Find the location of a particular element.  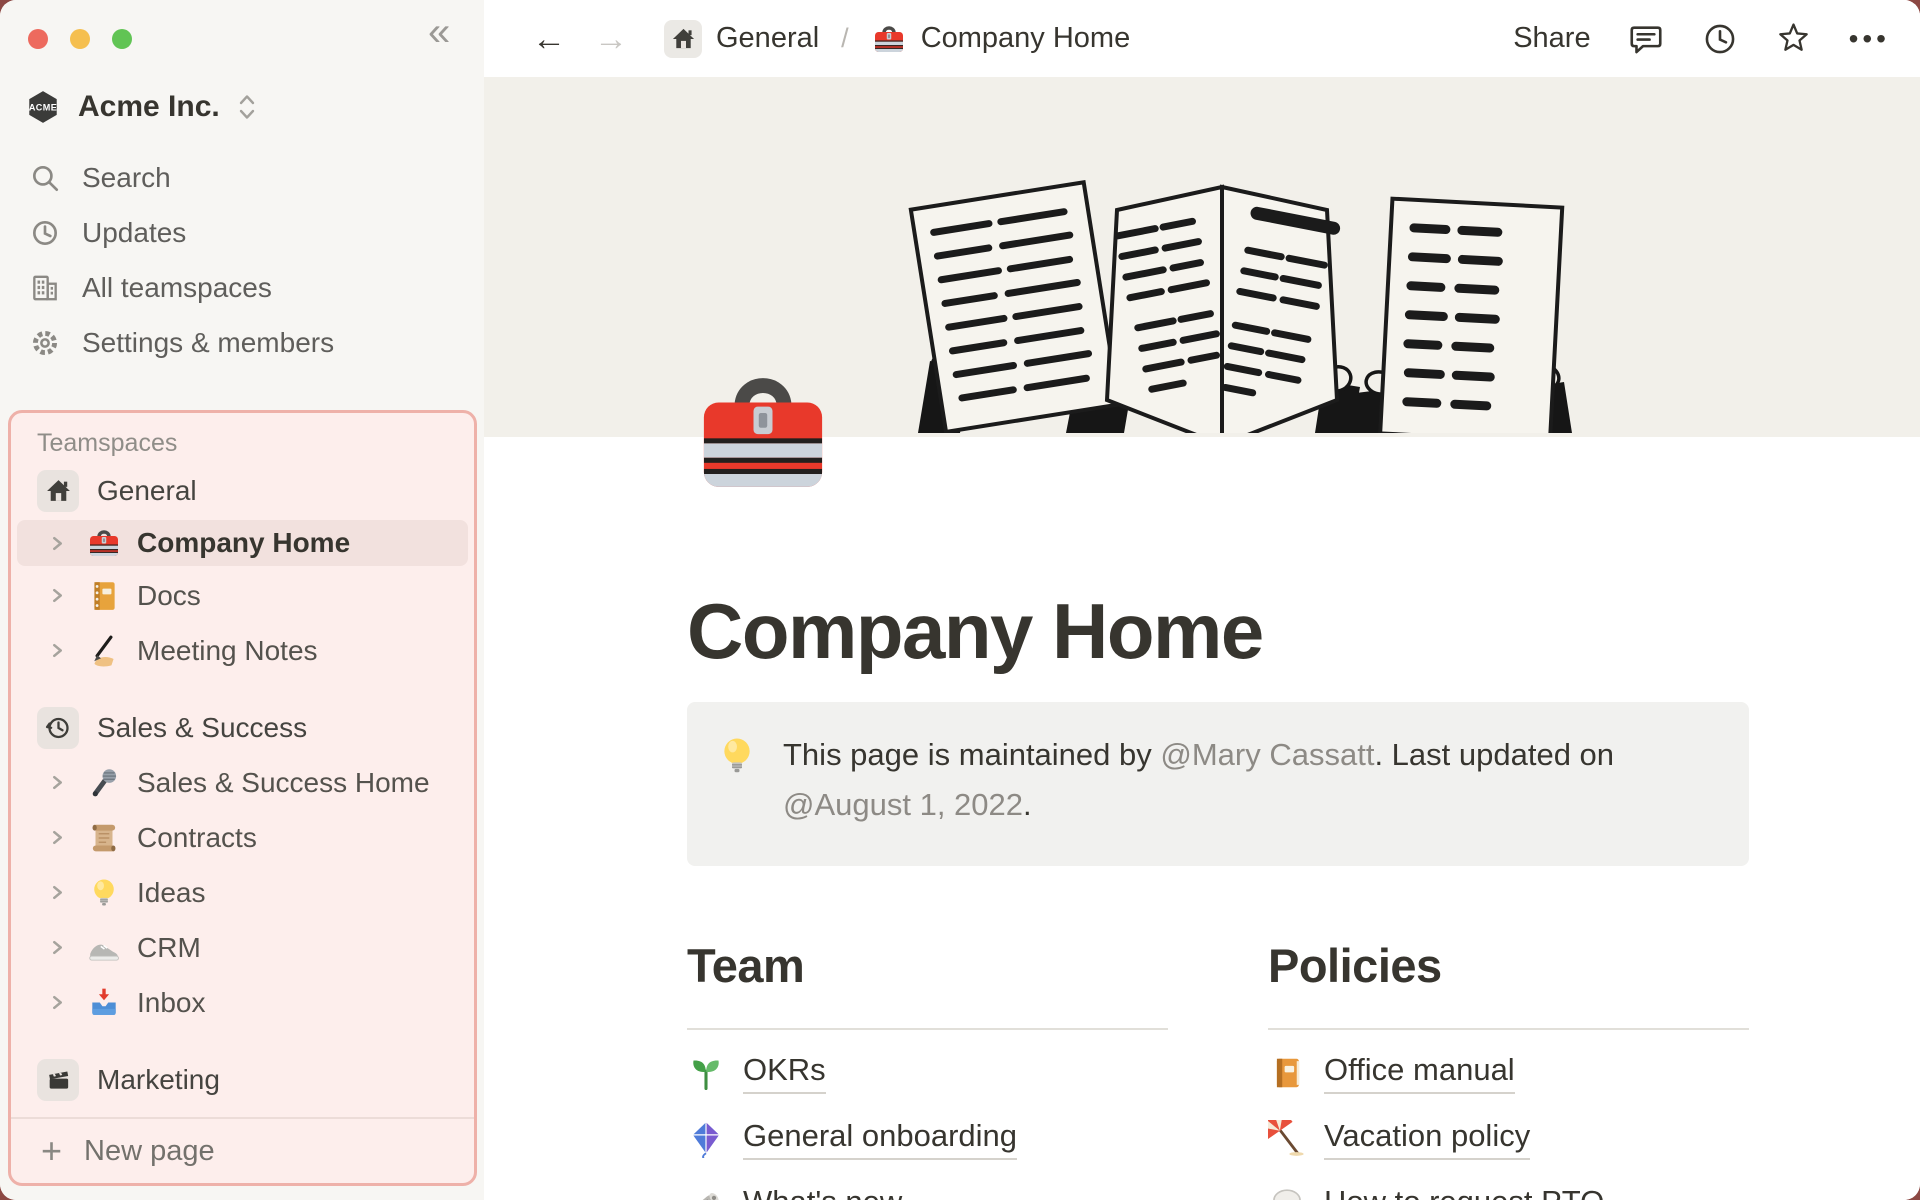

back-button: ← is located at coordinates (549, 39).